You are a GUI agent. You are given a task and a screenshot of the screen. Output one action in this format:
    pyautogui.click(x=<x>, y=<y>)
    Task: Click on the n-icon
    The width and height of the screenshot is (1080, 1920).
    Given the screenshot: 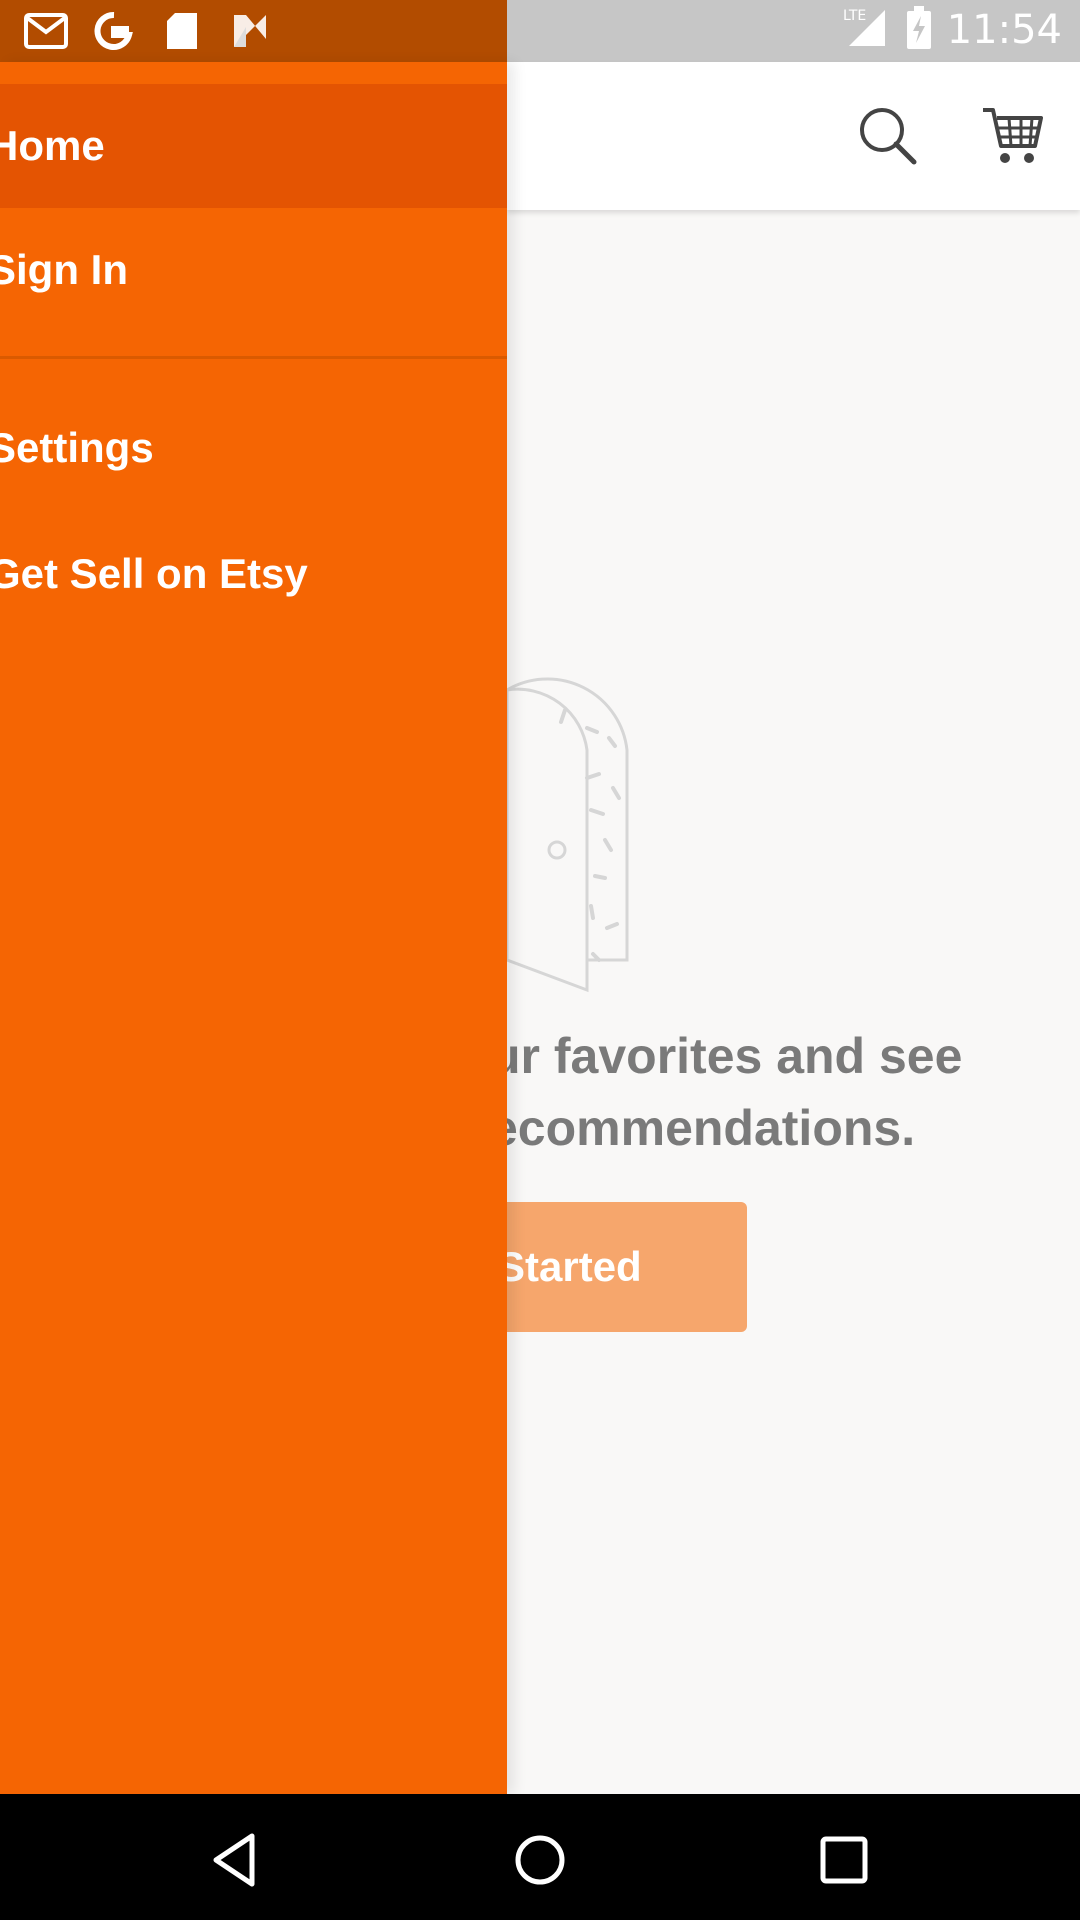 What is the action you would take?
    pyautogui.click(x=250, y=31)
    